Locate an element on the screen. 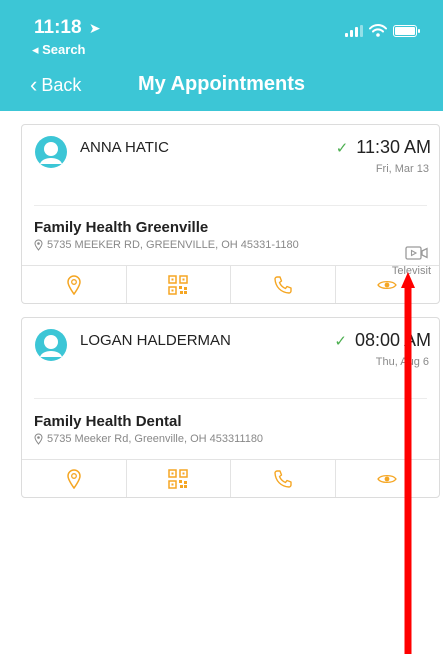  status-time-text: 11:18 is located at coordinates (58, 27).